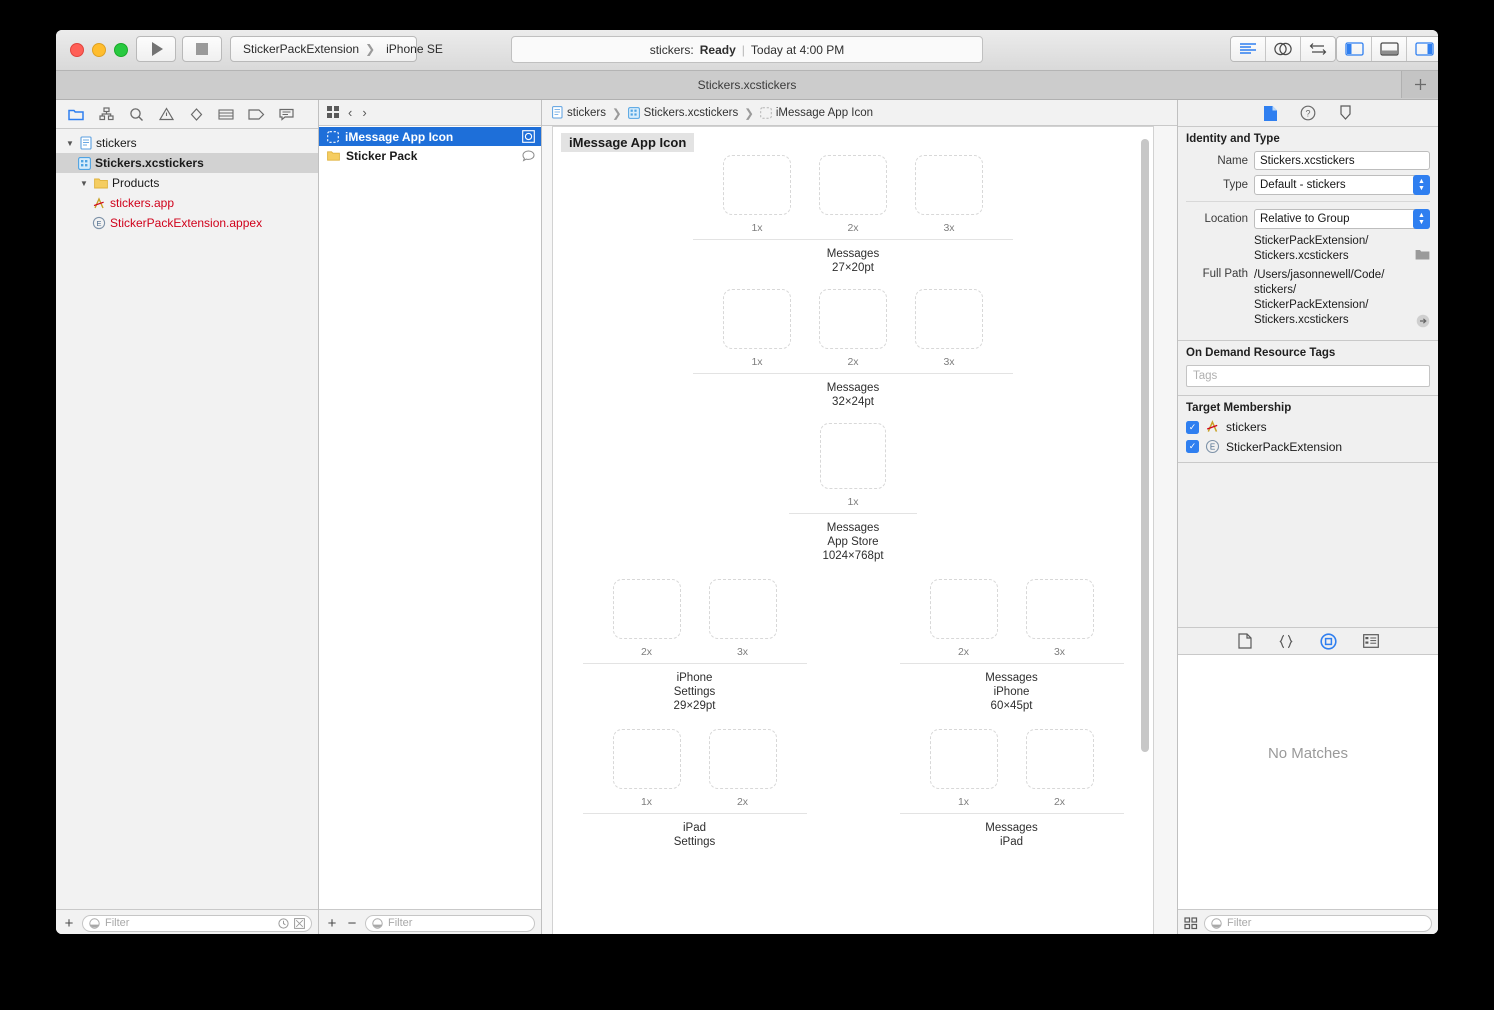 The image size is (1494, 1010). I want to click on object-library-icon, so click(1328, 641).